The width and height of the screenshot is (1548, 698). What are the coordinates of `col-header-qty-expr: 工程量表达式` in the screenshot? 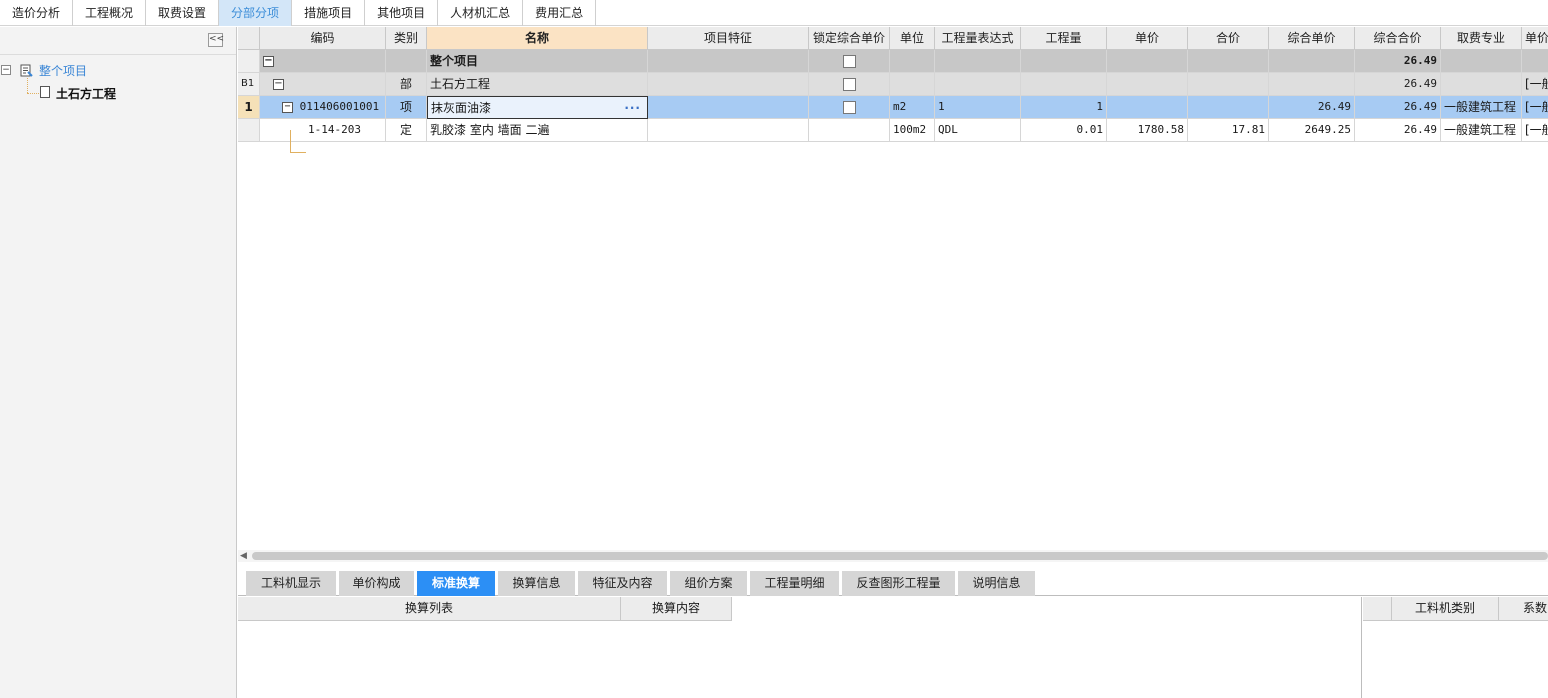 It's located at (978, 38).